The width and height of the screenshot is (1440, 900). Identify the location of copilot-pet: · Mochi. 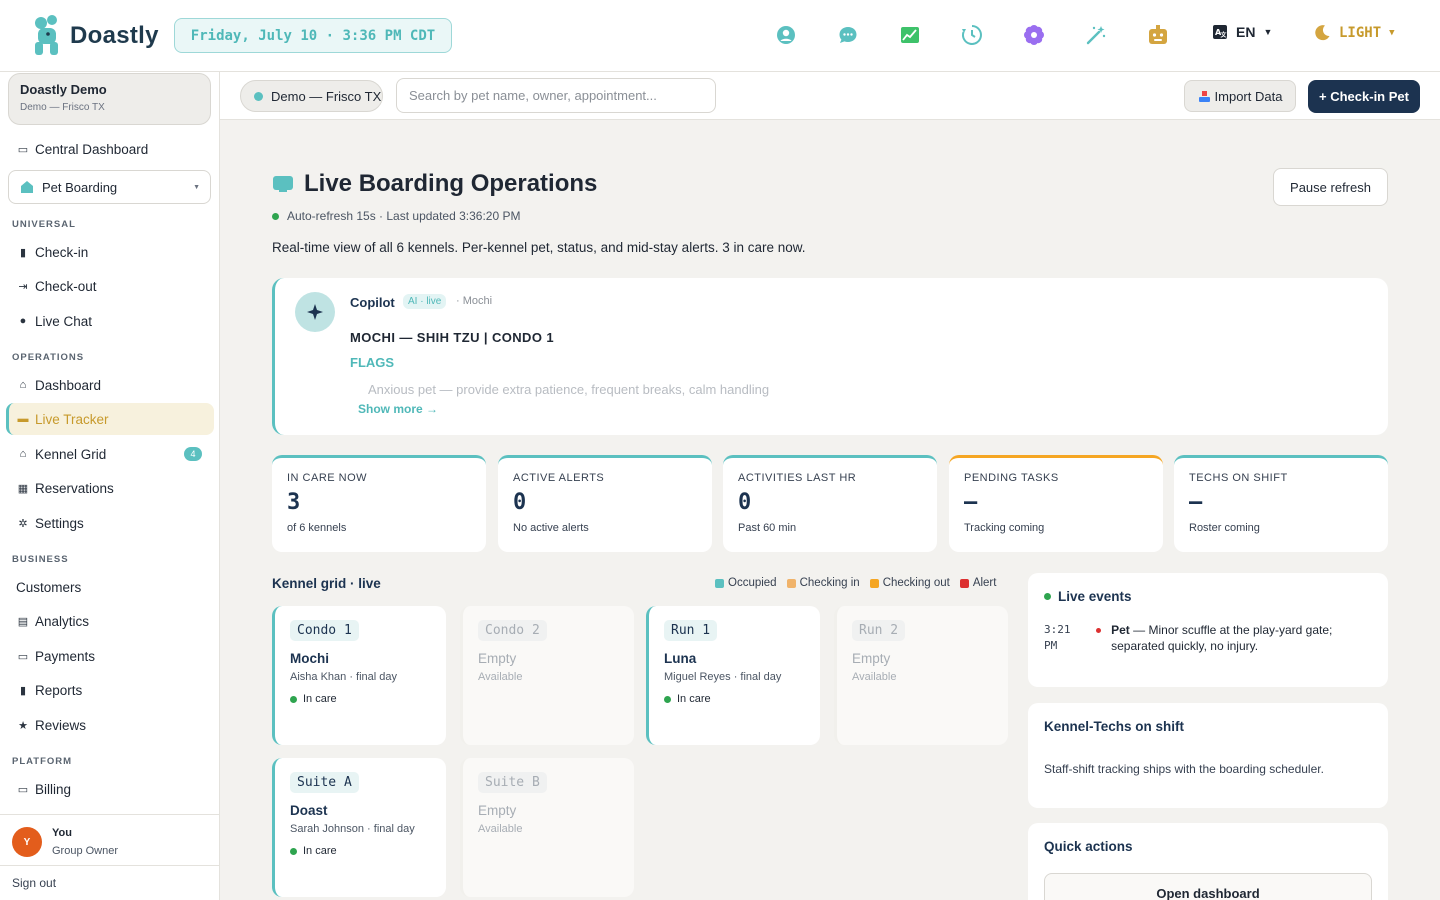
(474, 301).